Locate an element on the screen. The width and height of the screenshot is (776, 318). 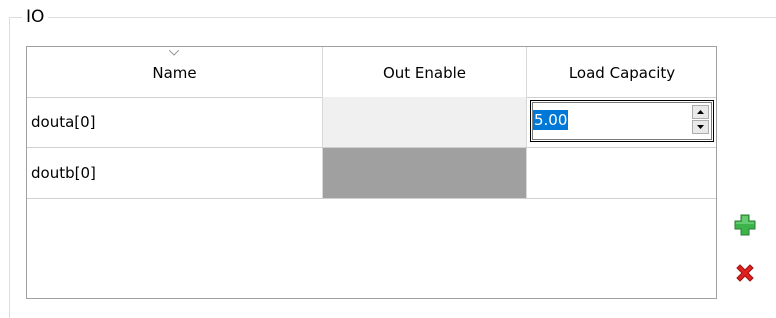
cell-out-enable-disabled is located at coordinates (425, 173).